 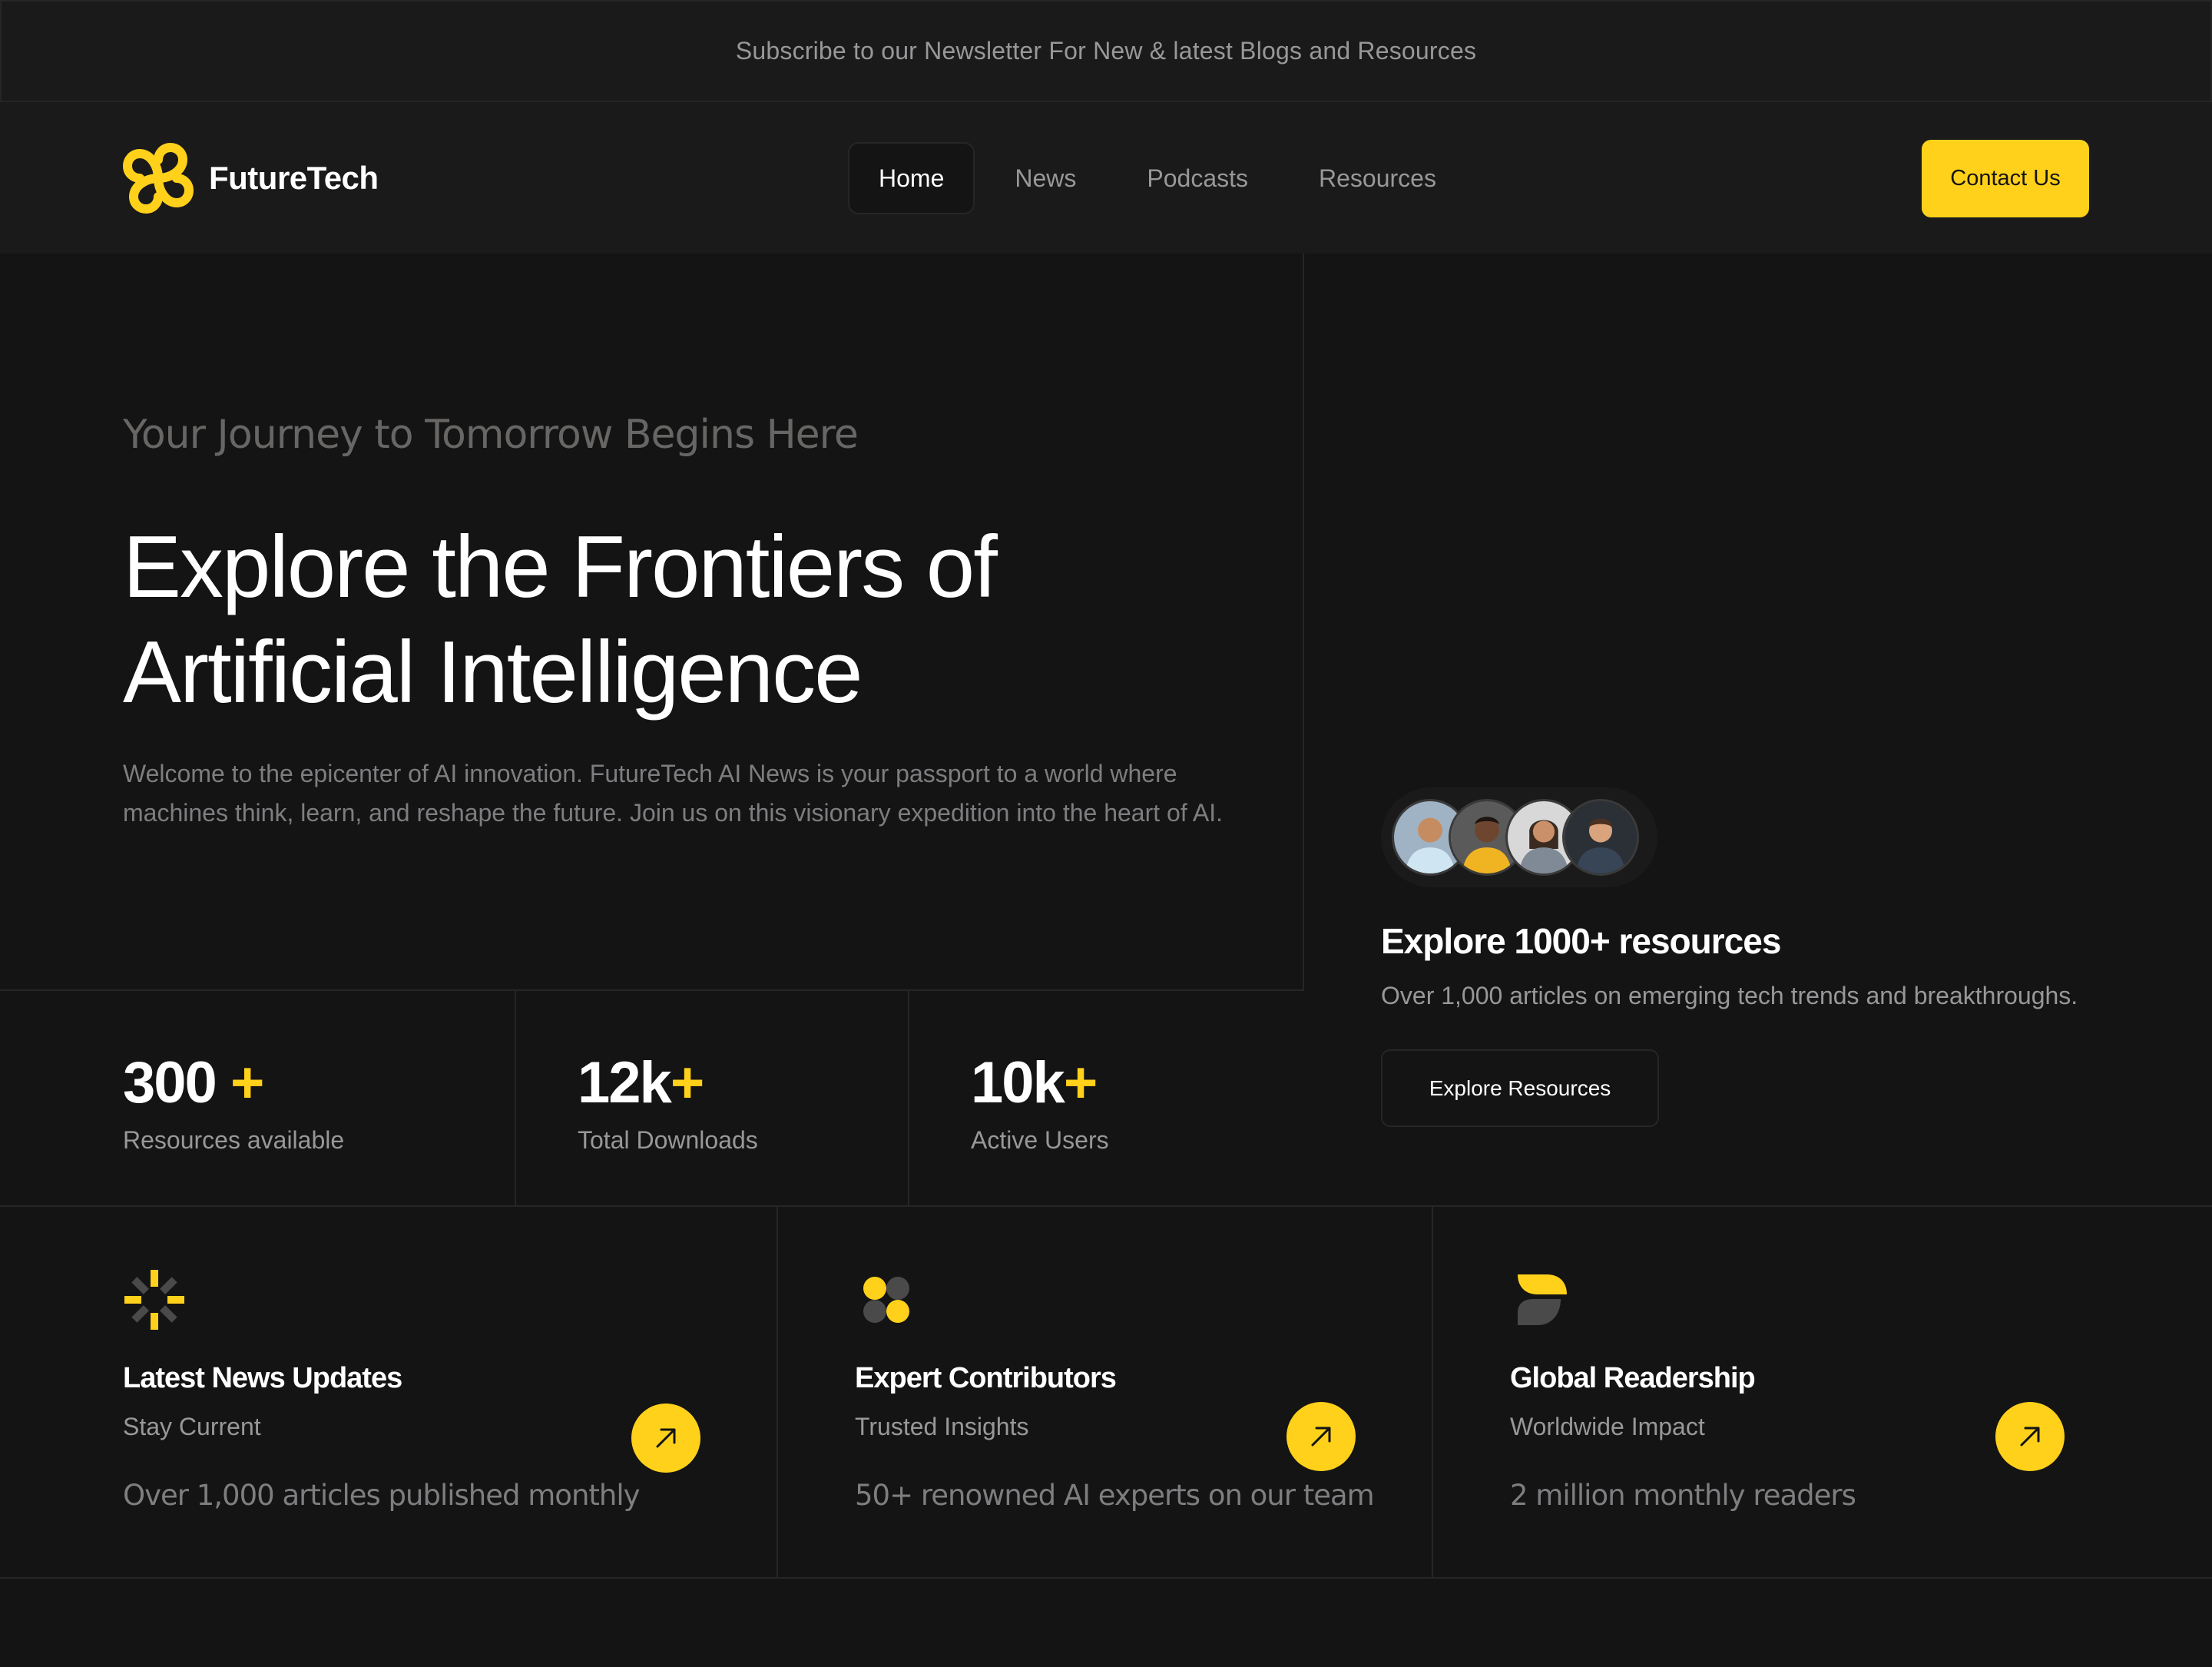 What do you see at coordinates (942, 1426) in the screenshot?
I see `feature-subtitle: Trusted Insights` at bounding box center [942, 1426].